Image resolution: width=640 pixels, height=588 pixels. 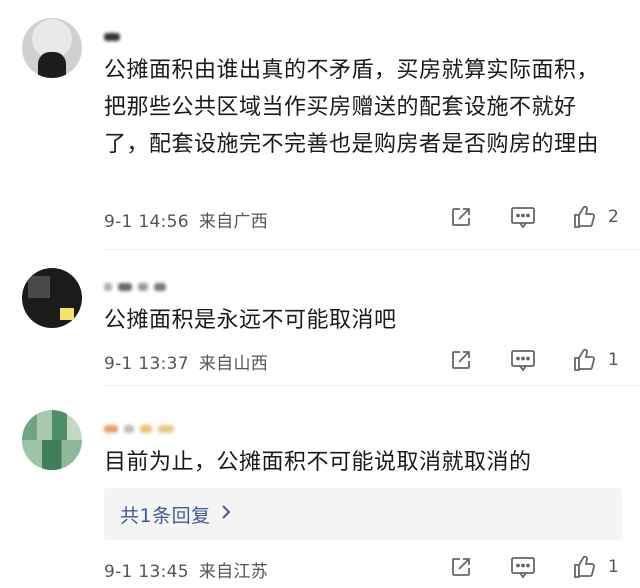 I want to click on comment-location: 来自江苏, so click(x=233, y=572).